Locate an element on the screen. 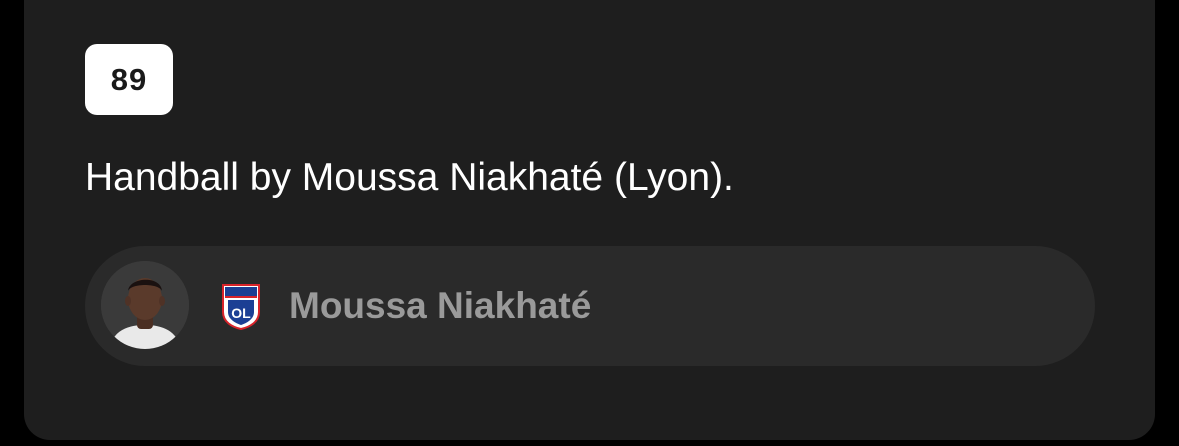 The width and height of the screenshot is (1179, 446). minute-label: 89 is located at coordinates (129, 79).